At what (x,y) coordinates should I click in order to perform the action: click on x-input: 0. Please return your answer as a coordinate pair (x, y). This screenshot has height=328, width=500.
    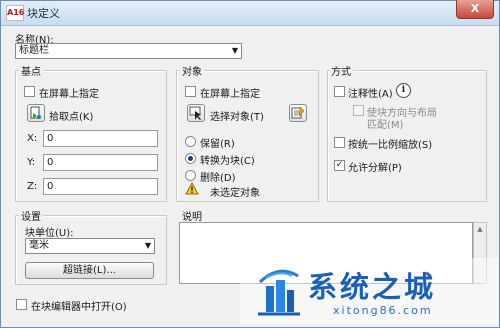
    Looking at the image, I should click on (100, 138).